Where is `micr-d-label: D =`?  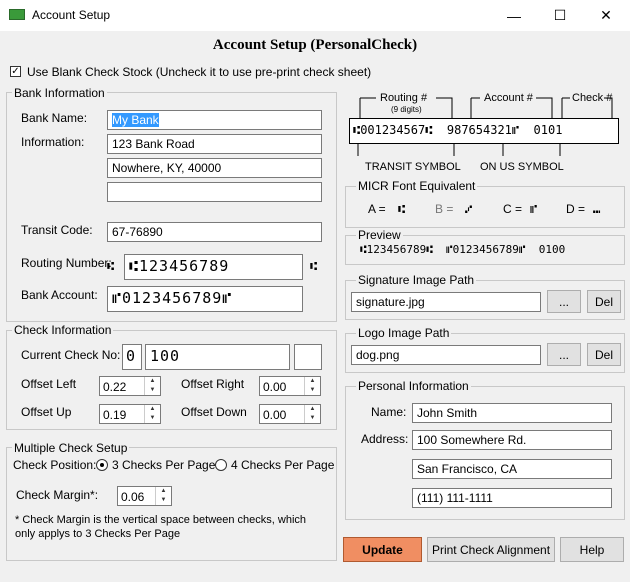
micr-d-label: D = is located at coordinates (576, 209).